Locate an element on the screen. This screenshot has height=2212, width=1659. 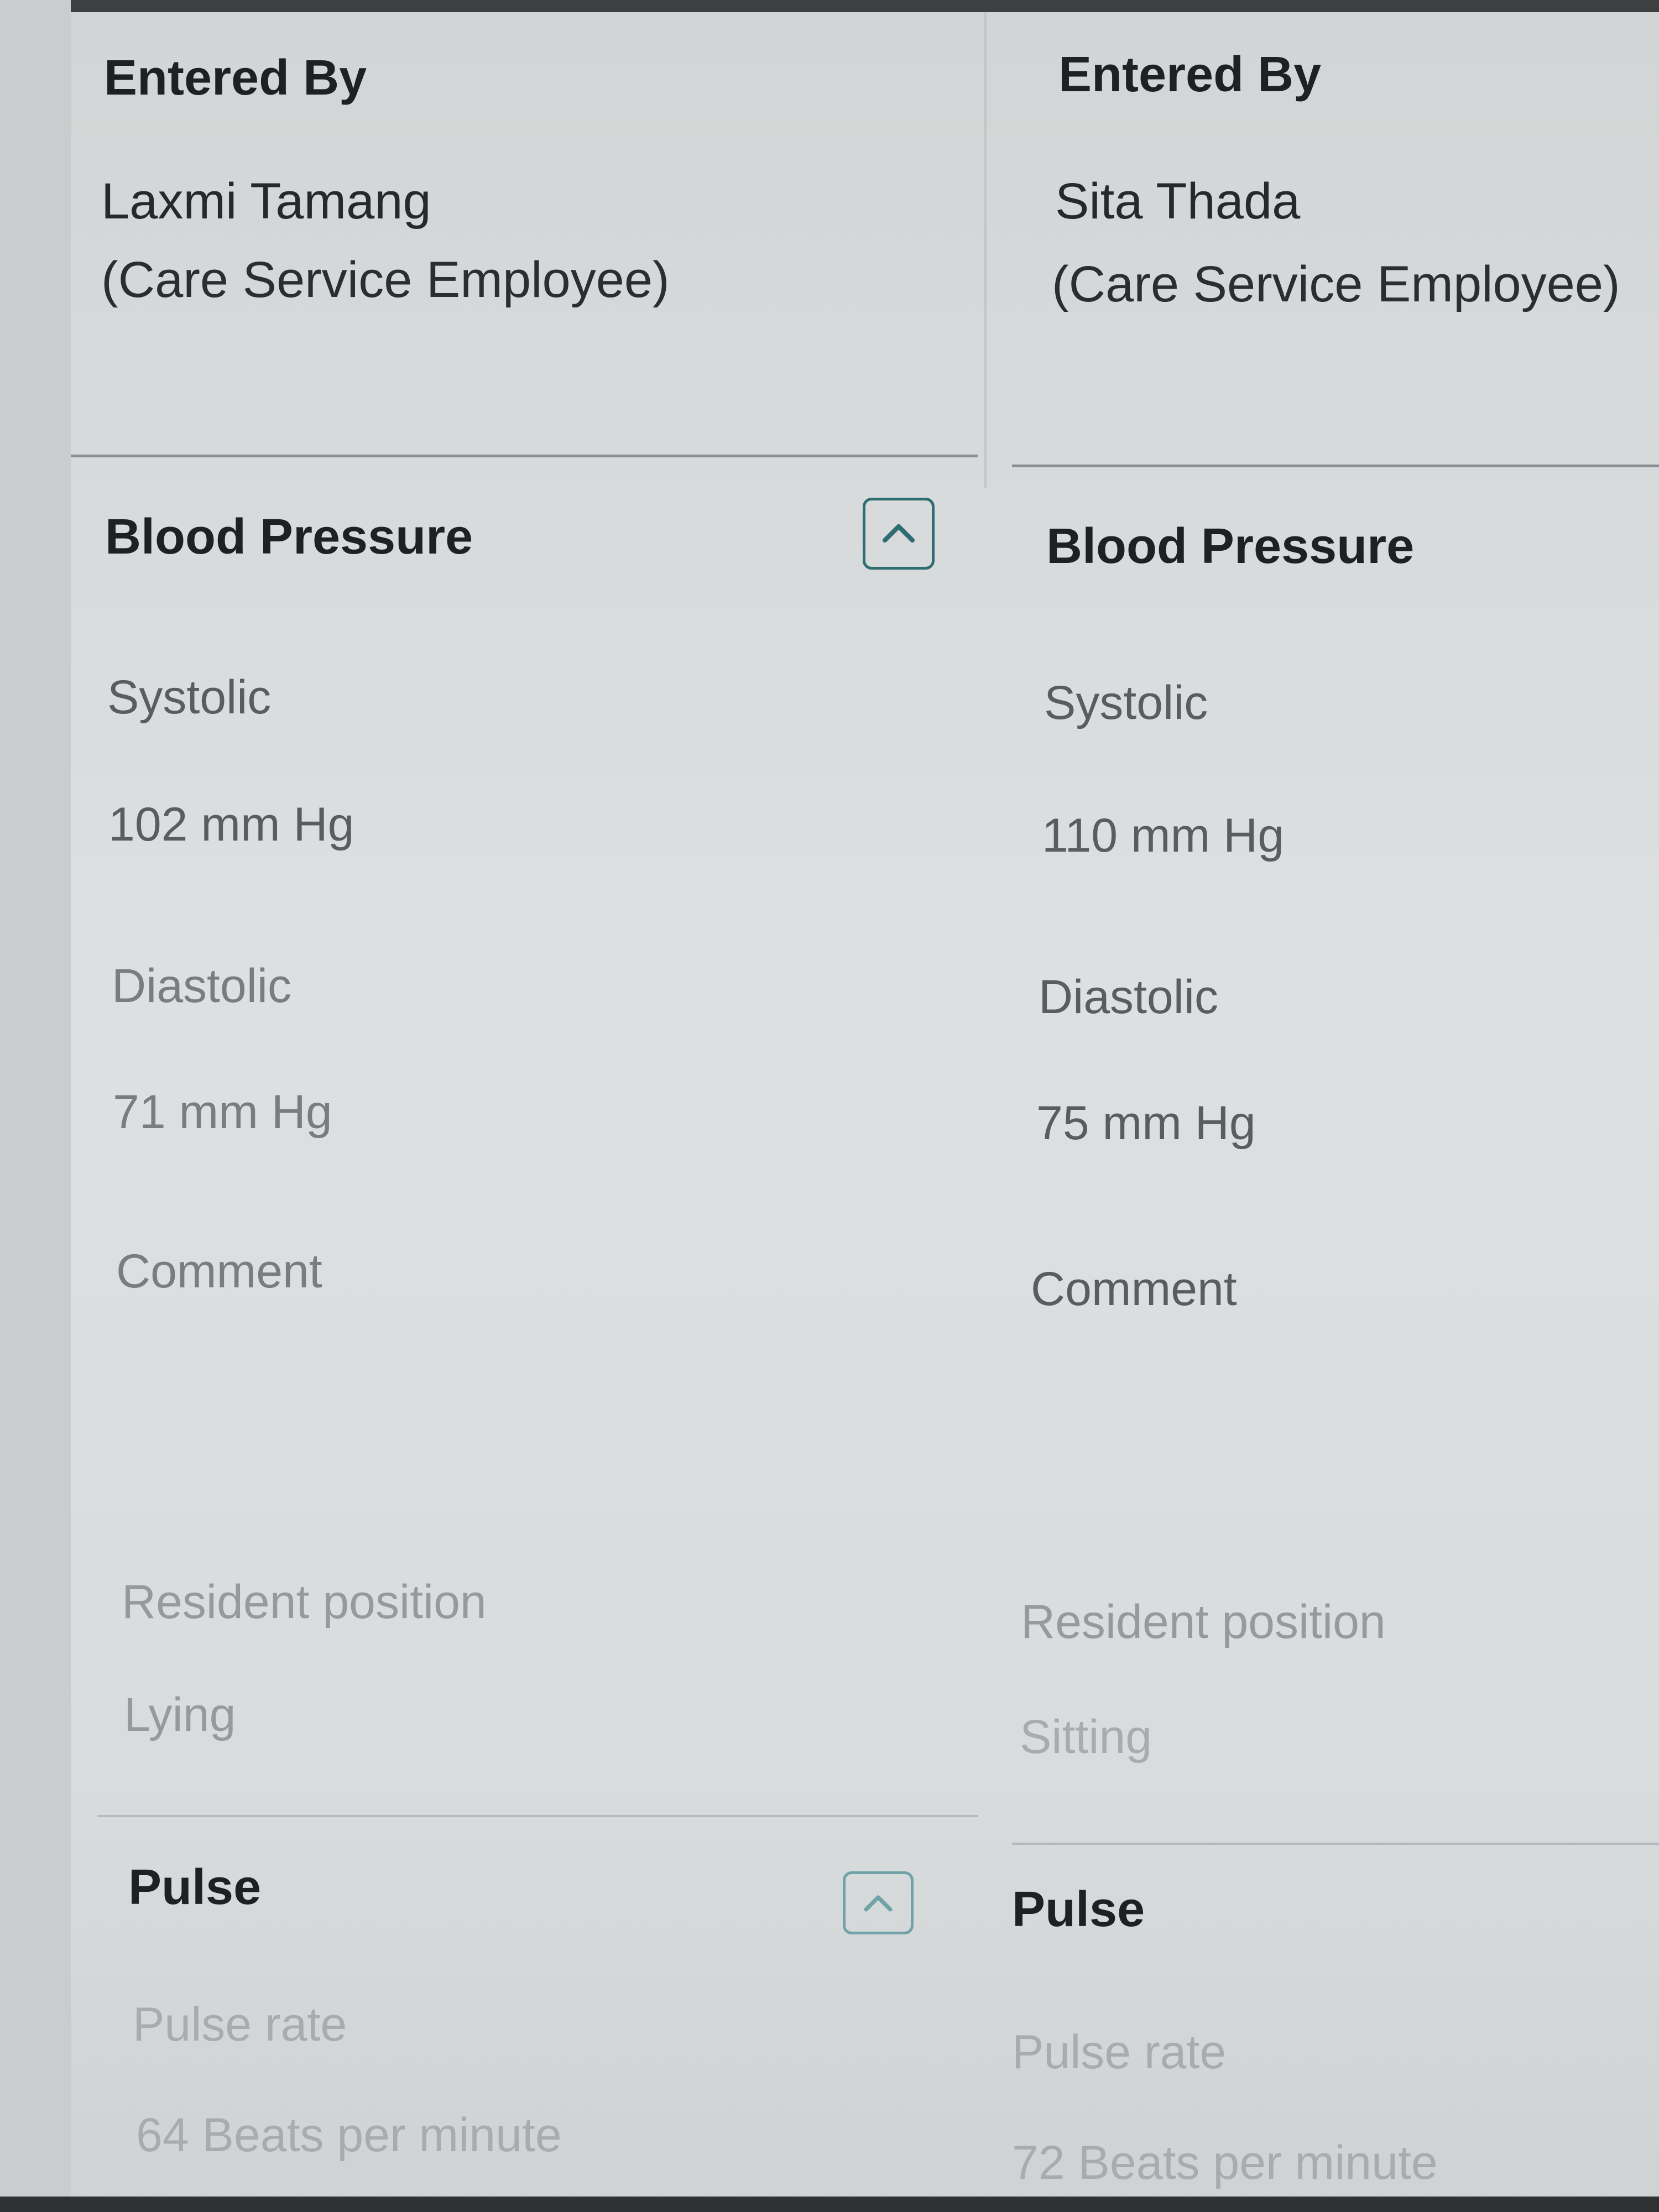
systolic-value: 102 mm Hg is located at coordinates (231, 825).